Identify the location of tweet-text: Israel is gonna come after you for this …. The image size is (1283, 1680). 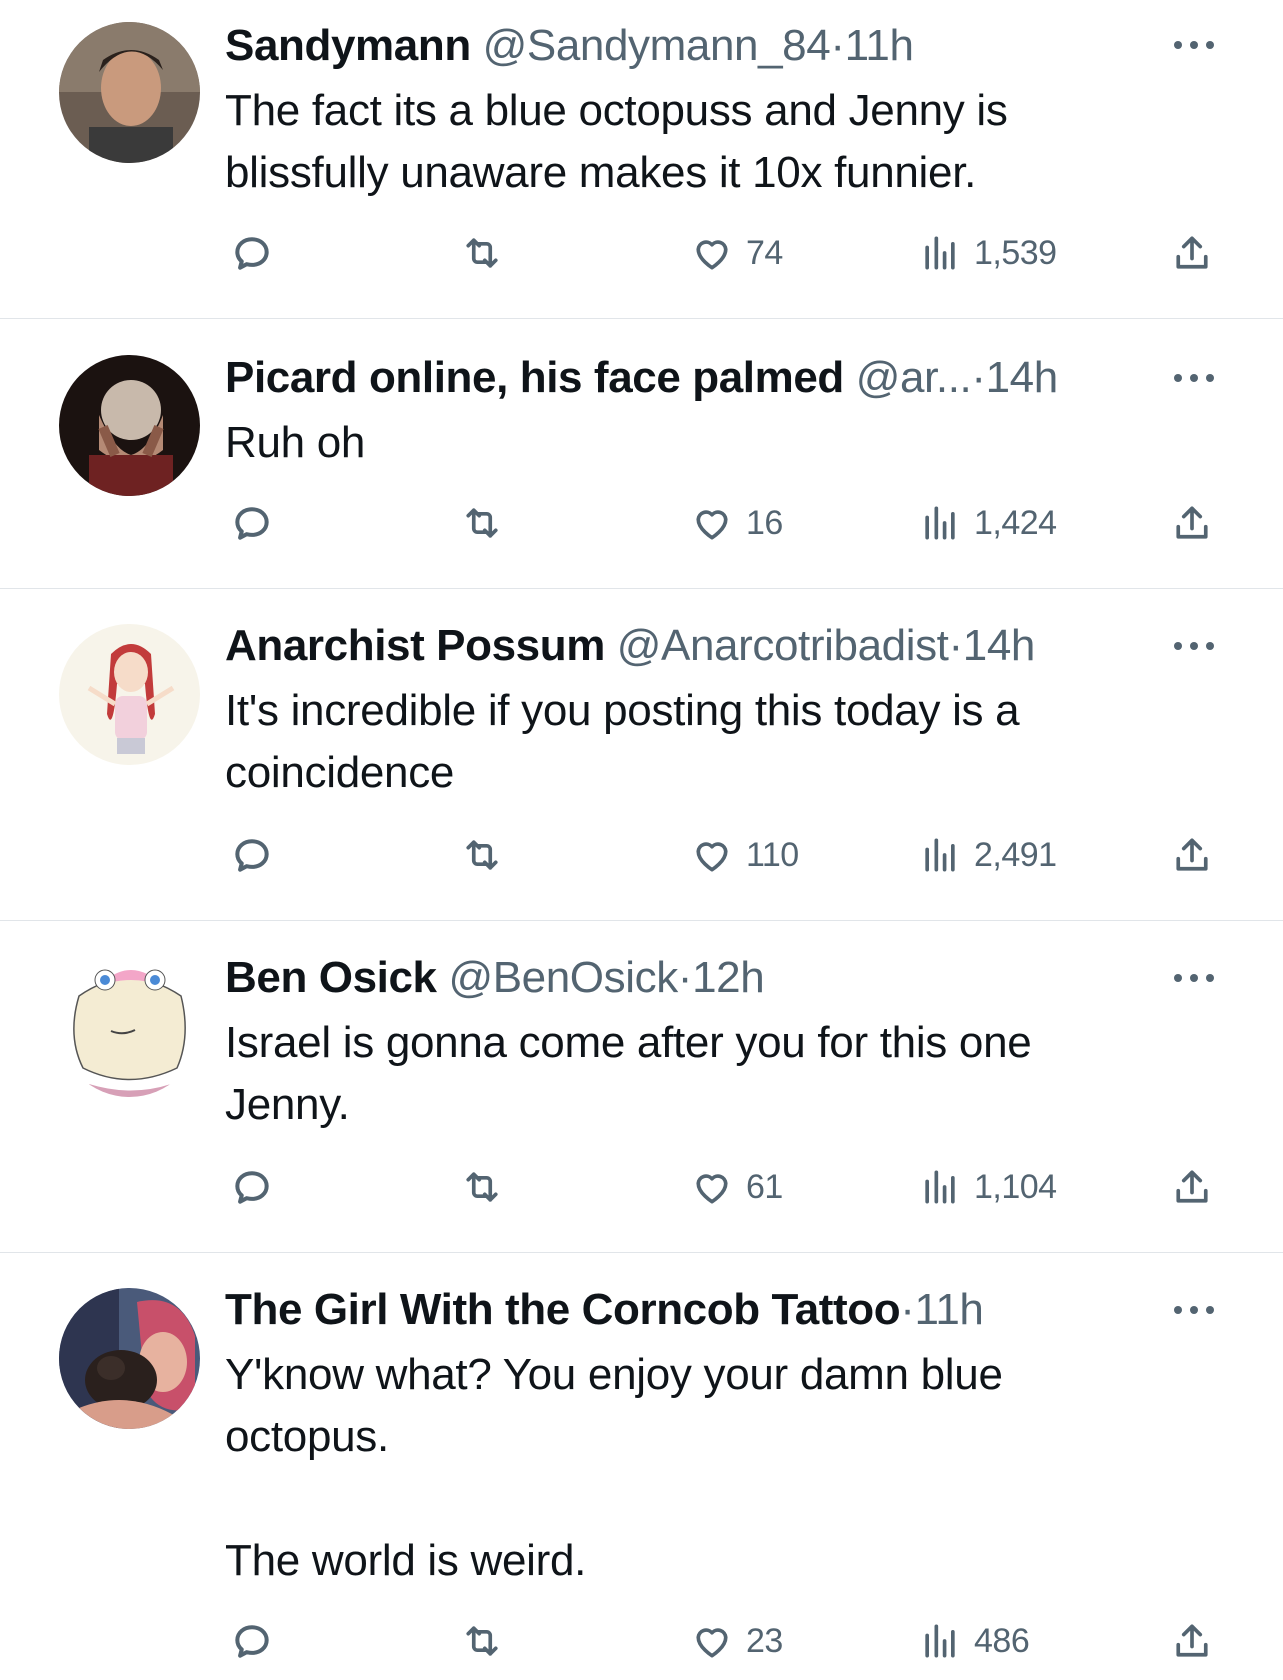
(628, 1073).